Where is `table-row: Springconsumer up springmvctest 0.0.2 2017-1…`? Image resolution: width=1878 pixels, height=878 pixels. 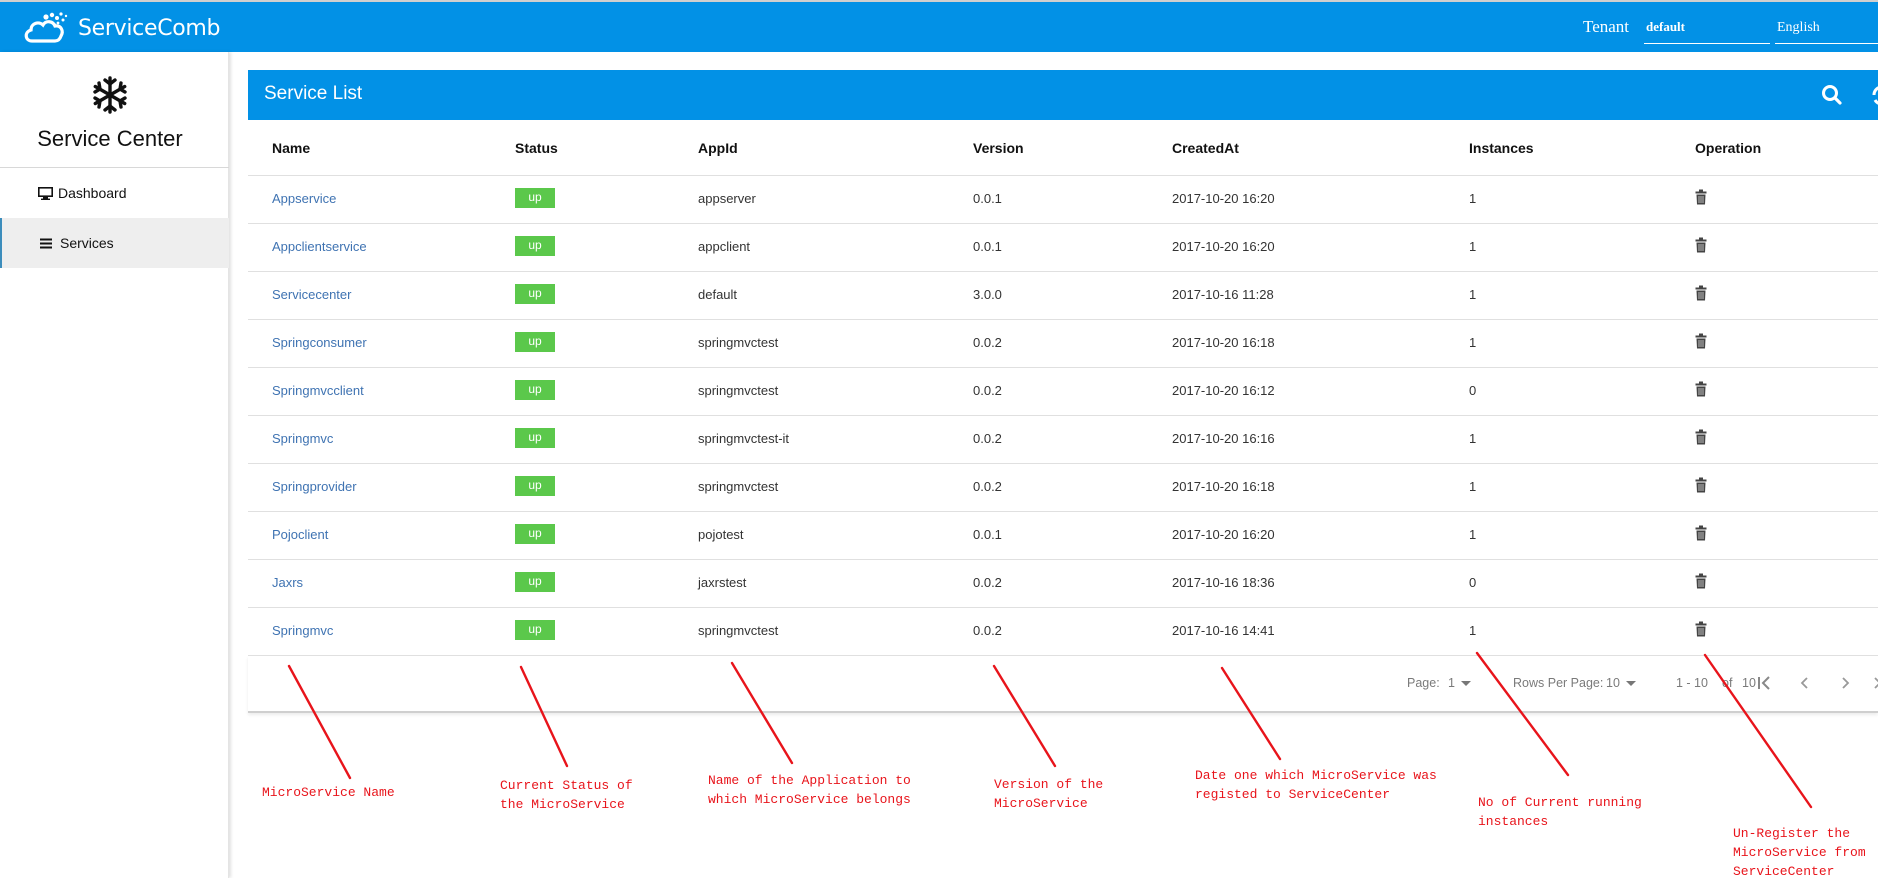 table-row: Springconsumer up springmvctest 0.0.2 2017-1… is located at coordinates (1063, 344).